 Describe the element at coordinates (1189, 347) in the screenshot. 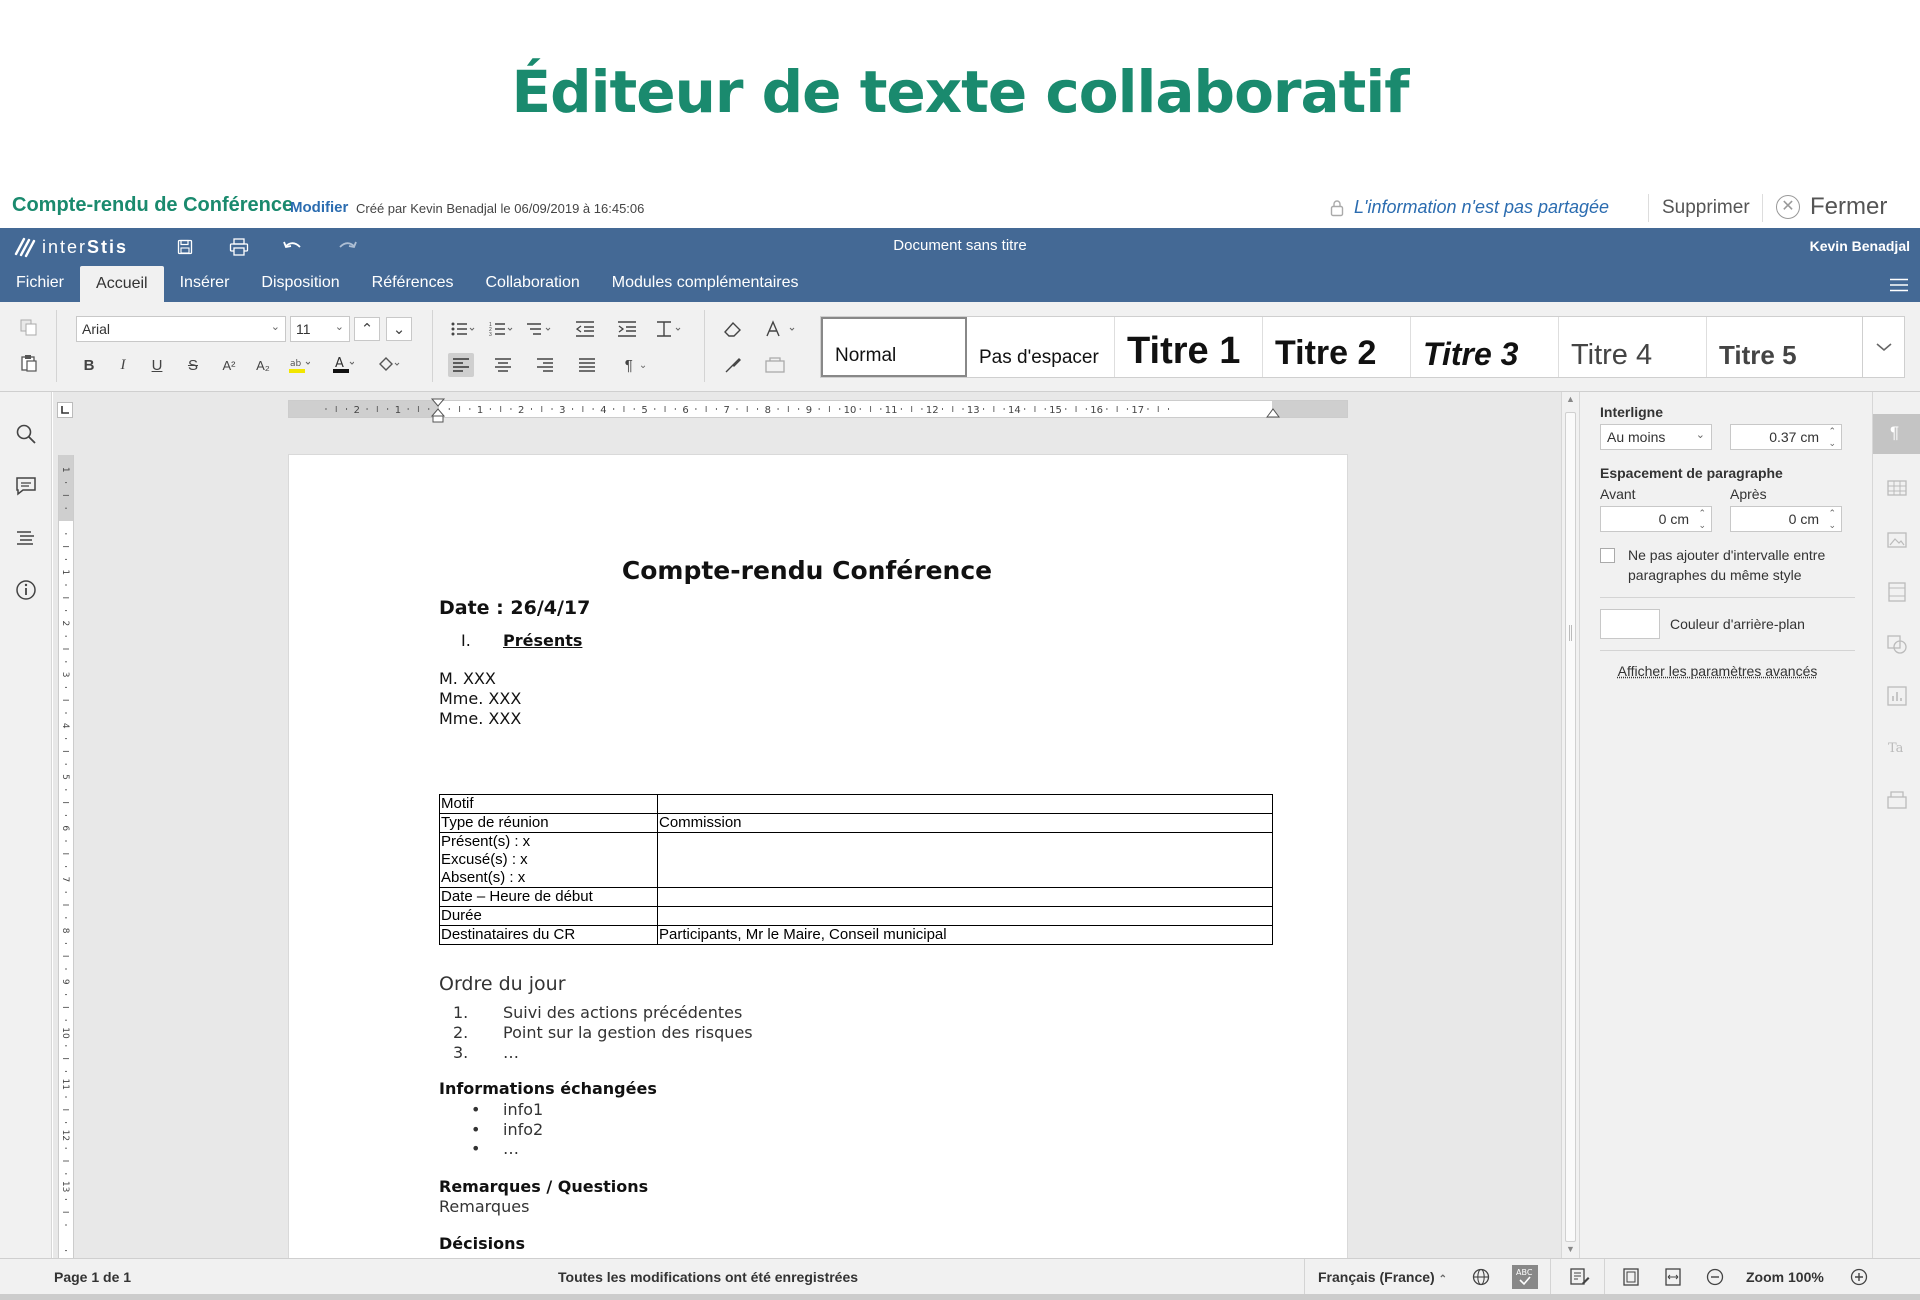

I see `style-heading-1: Titre 1` at that location.